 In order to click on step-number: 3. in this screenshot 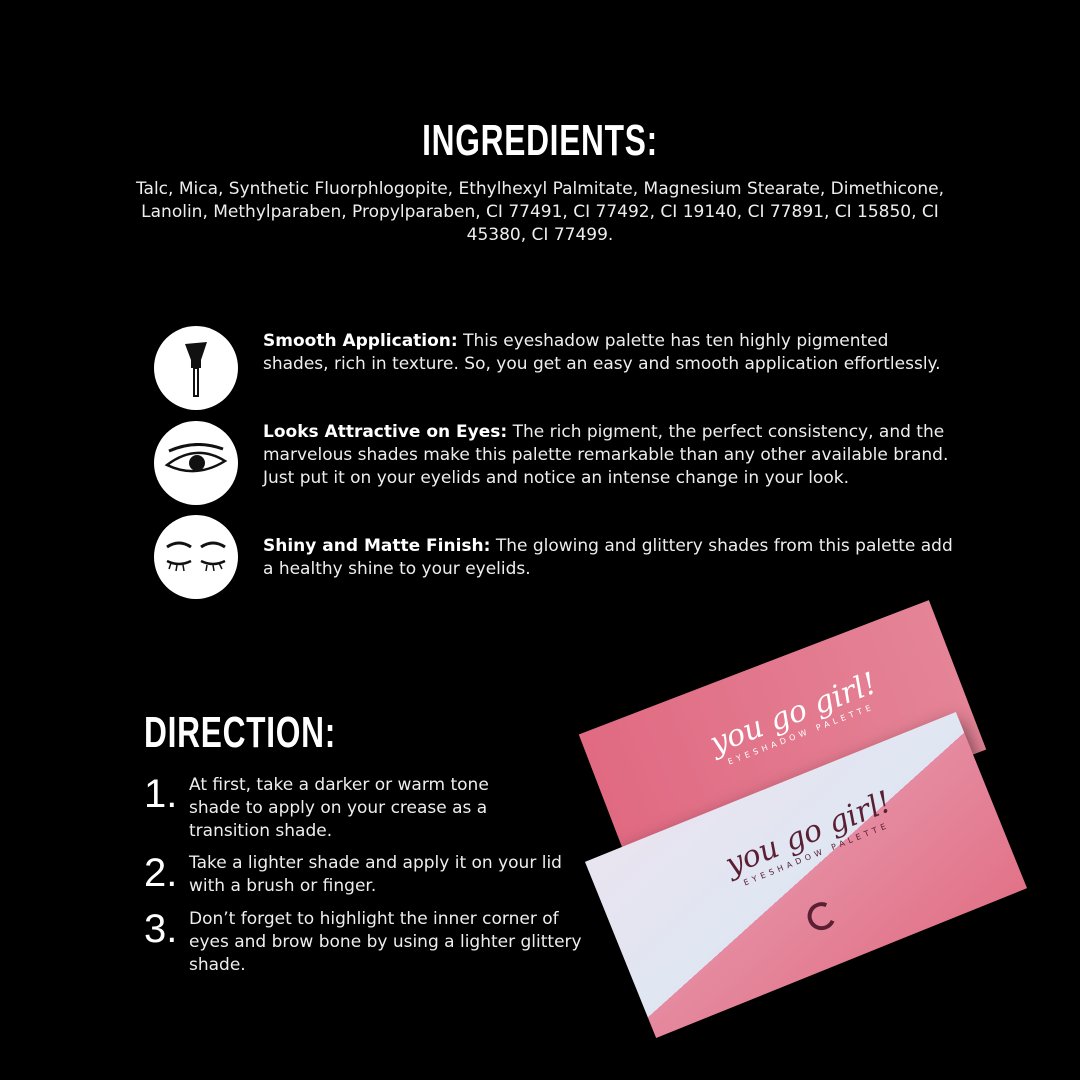, I will do `click(161, 929)`.